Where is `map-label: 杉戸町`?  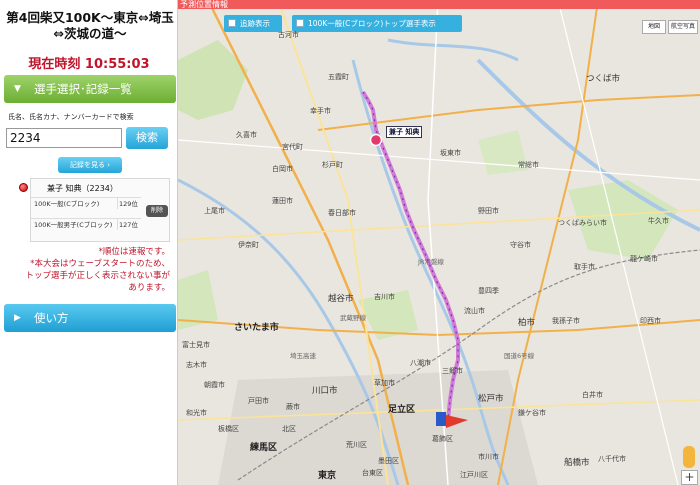
map-label: 杉戸町 is located at coordinates (332, 165).